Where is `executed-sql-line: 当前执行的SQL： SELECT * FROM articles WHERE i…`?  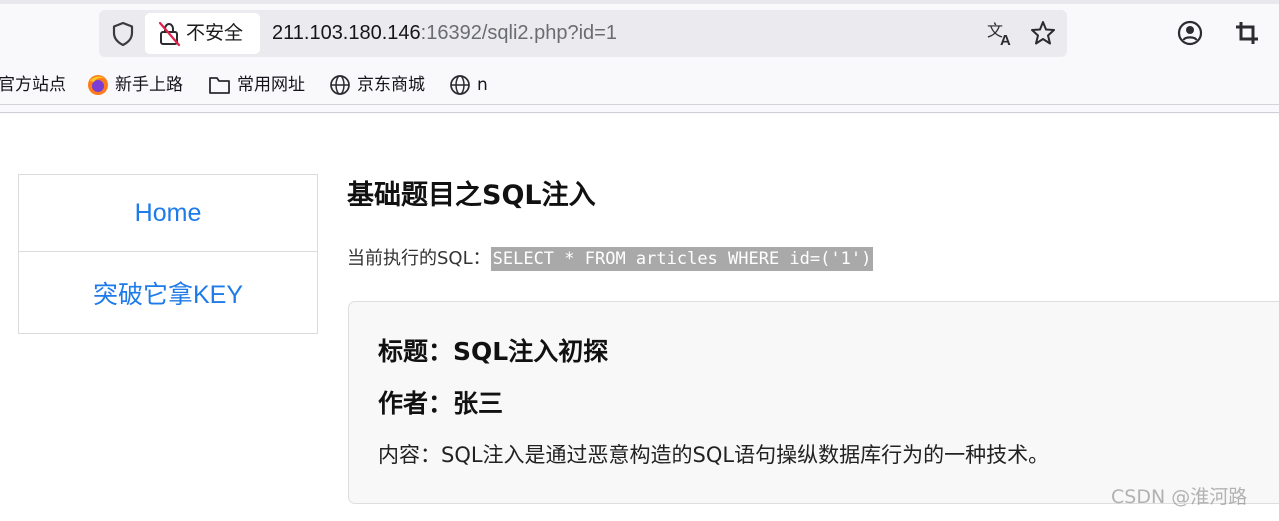 executed-sql-line: 当前执行的SQL： SELECT * FROM articles WHERE i… is located at coordinates (610, 259).